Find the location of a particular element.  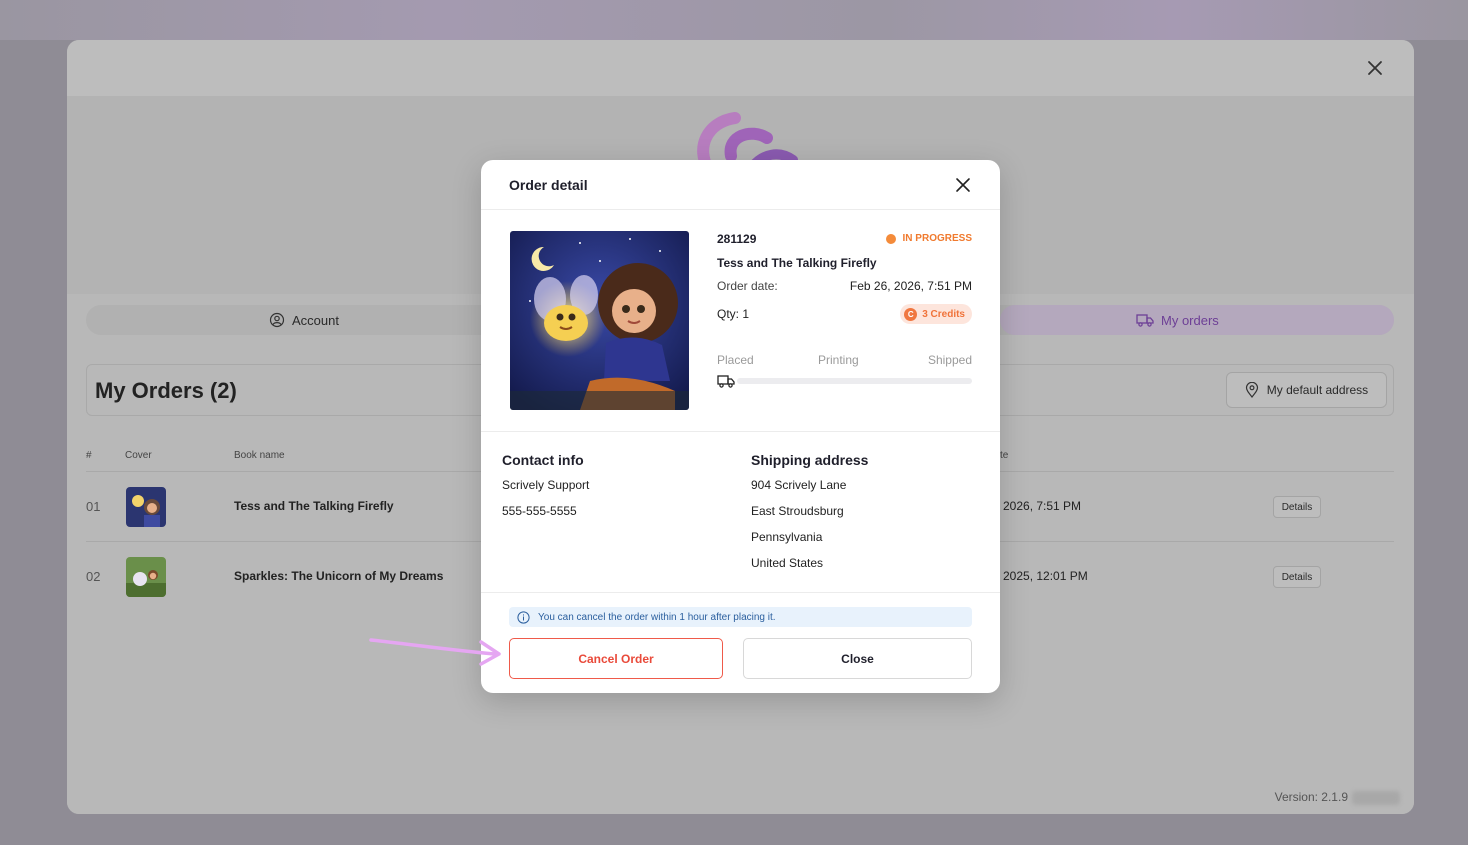

status-dot-icon is located at coordinates (890, 238).